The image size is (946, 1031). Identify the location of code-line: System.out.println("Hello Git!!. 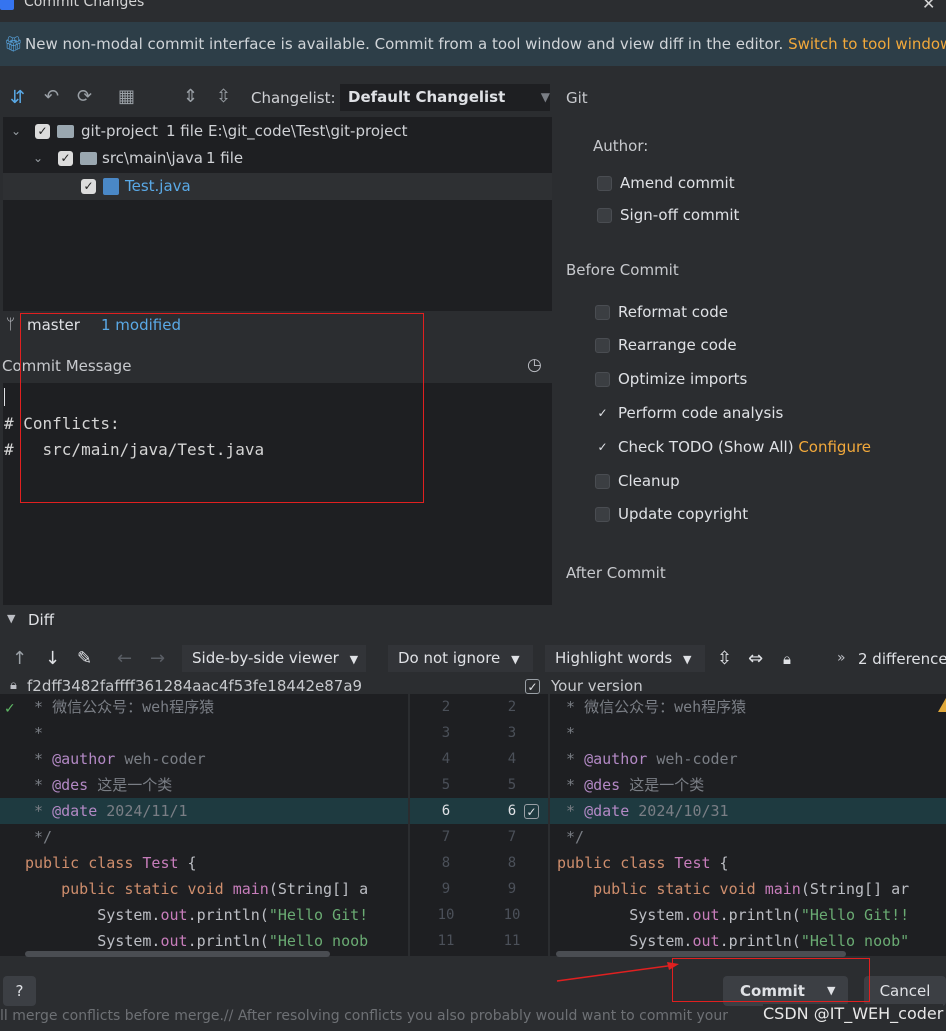
(733, 915).